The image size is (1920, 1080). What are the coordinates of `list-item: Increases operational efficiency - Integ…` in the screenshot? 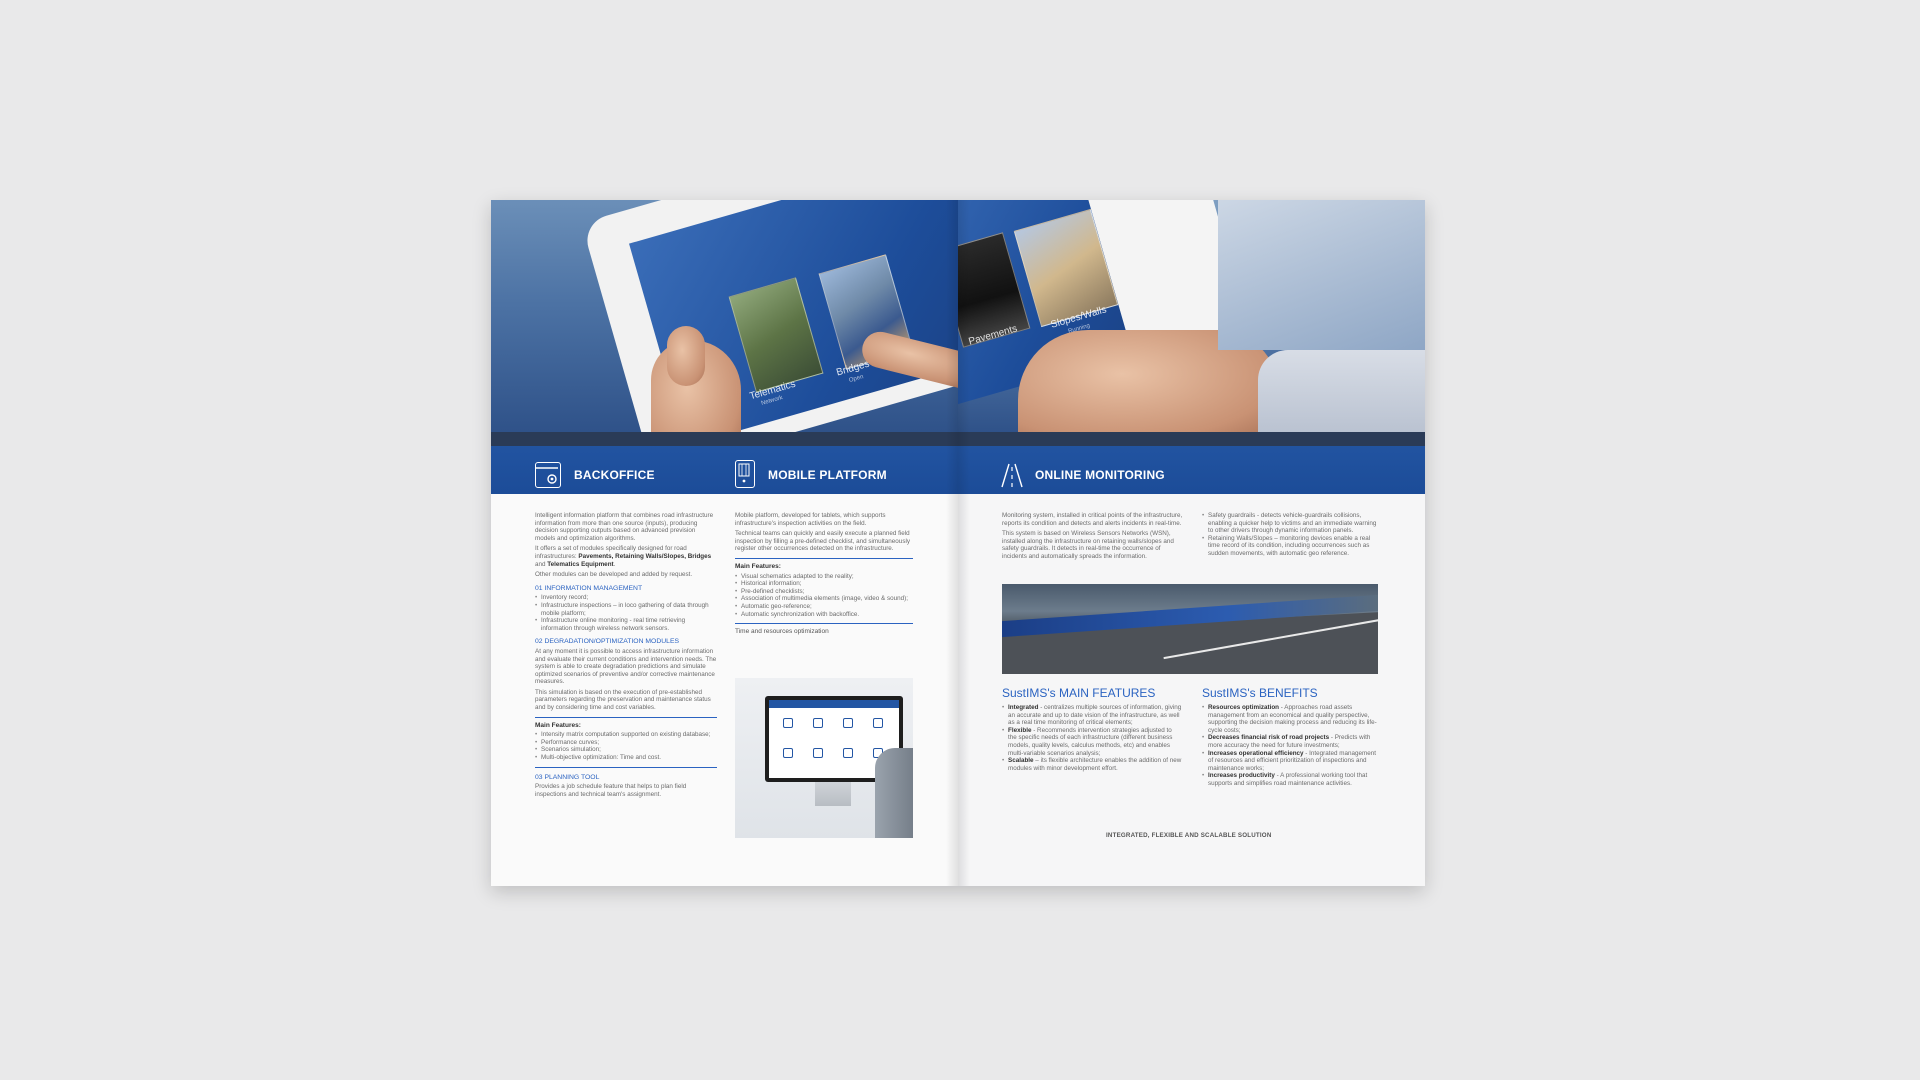 It's located at (1290, 761).